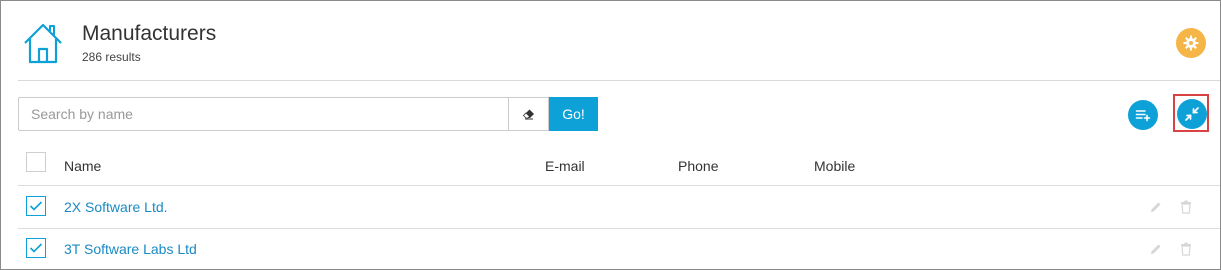  What do you see at coordinates (619, 228) in the screenshot?
I see `table-row-divider` at bounding box center [619, 228].